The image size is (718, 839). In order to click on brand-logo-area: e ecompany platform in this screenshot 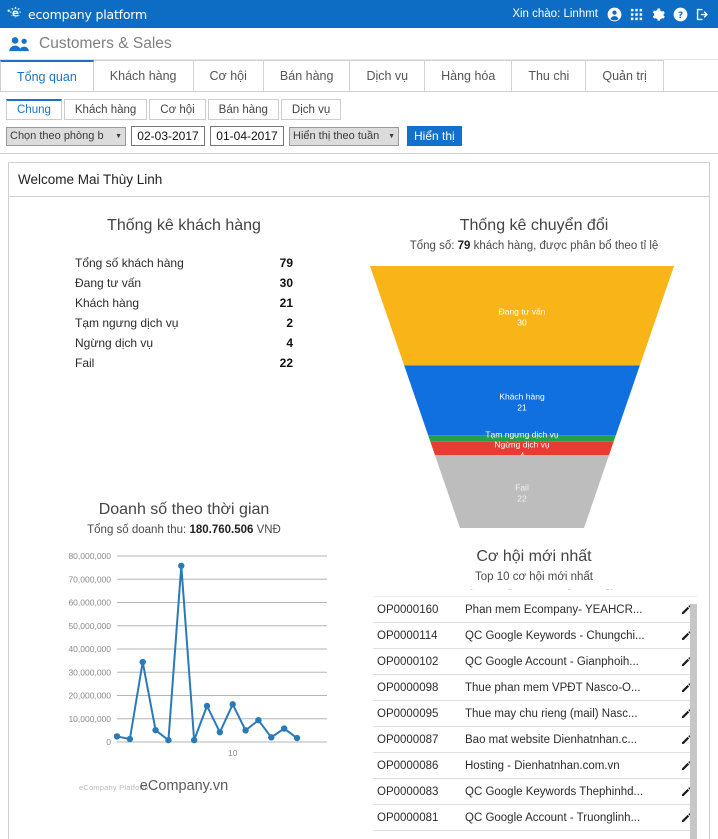, I will do `click(76, 14)`.